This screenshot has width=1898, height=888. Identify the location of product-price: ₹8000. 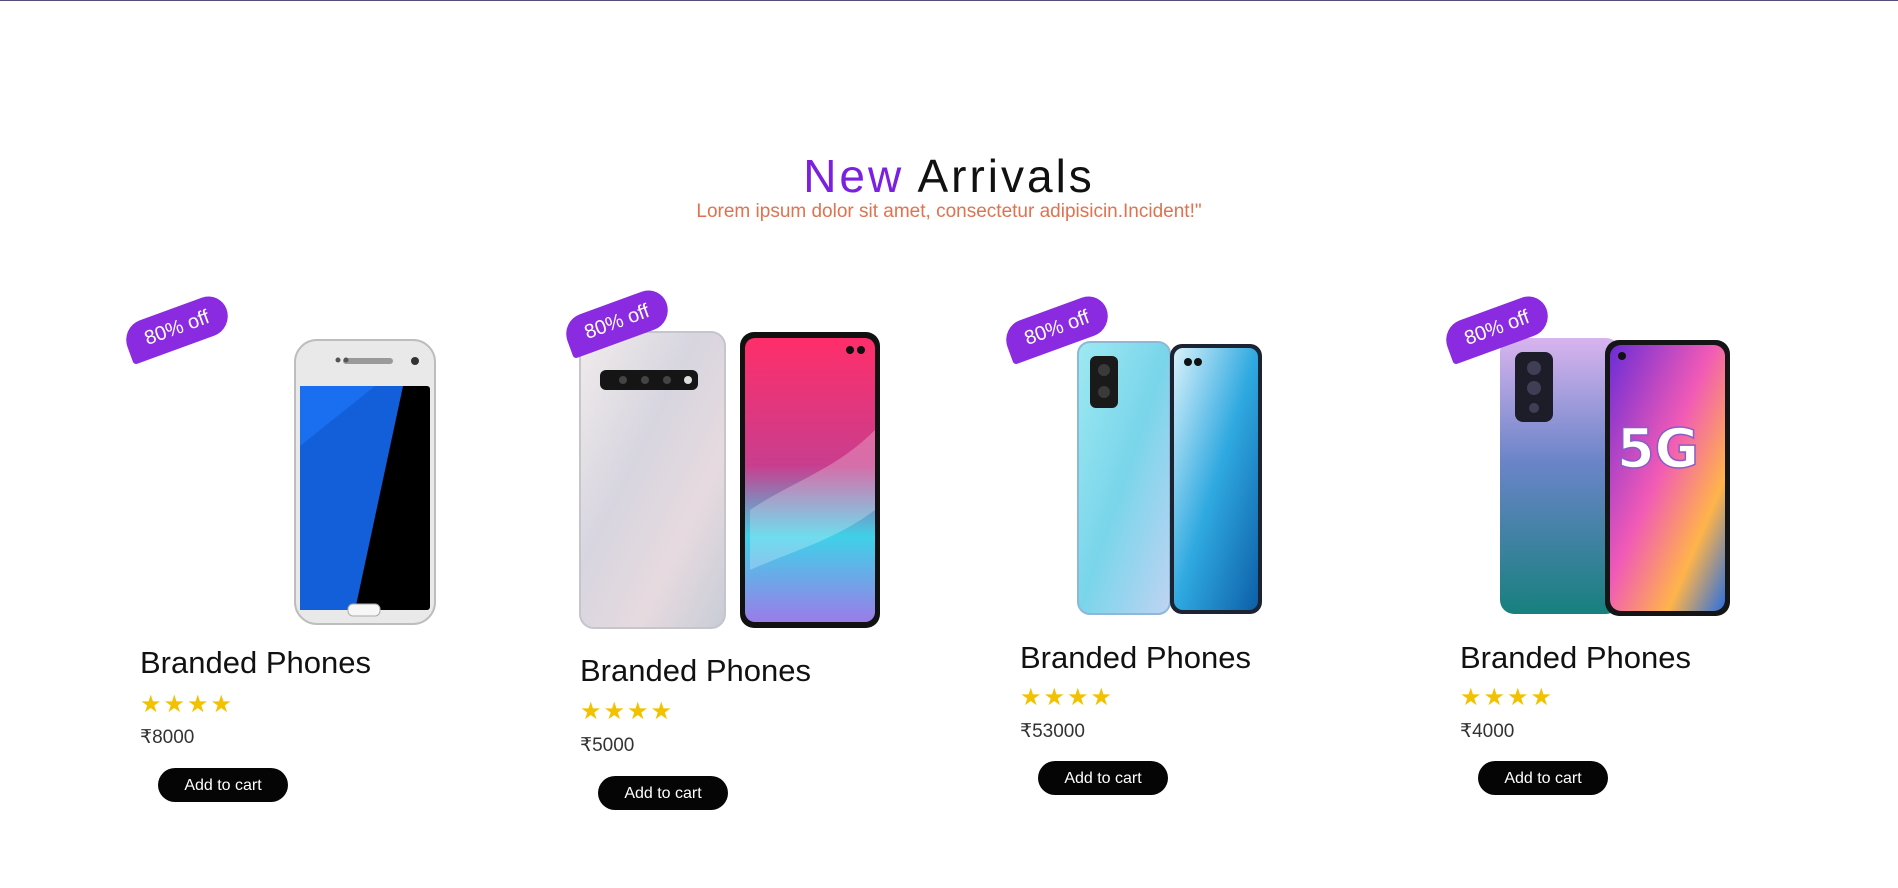
(167, 737).